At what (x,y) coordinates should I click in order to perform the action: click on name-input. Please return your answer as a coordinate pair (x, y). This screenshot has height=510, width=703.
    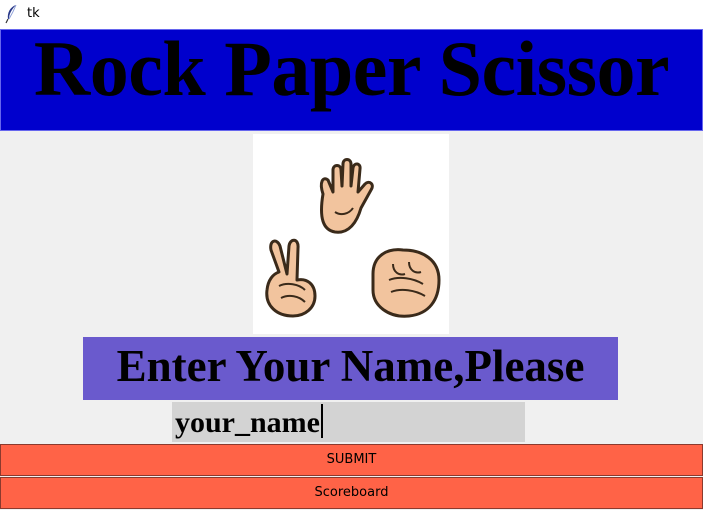
    Looking at the image, I should click on (348, 422).